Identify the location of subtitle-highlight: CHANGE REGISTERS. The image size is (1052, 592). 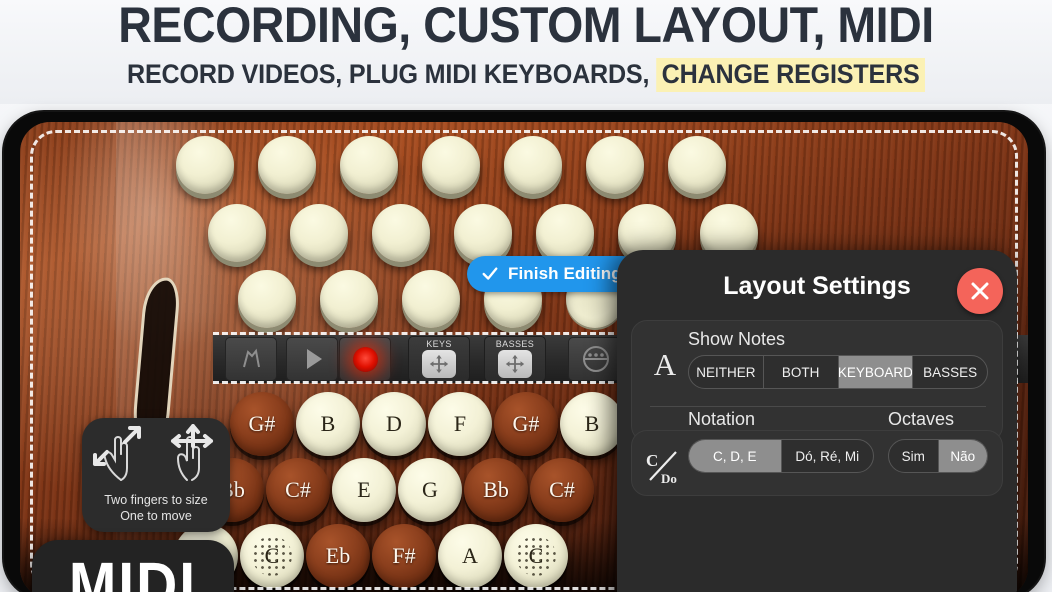
(790, 75).